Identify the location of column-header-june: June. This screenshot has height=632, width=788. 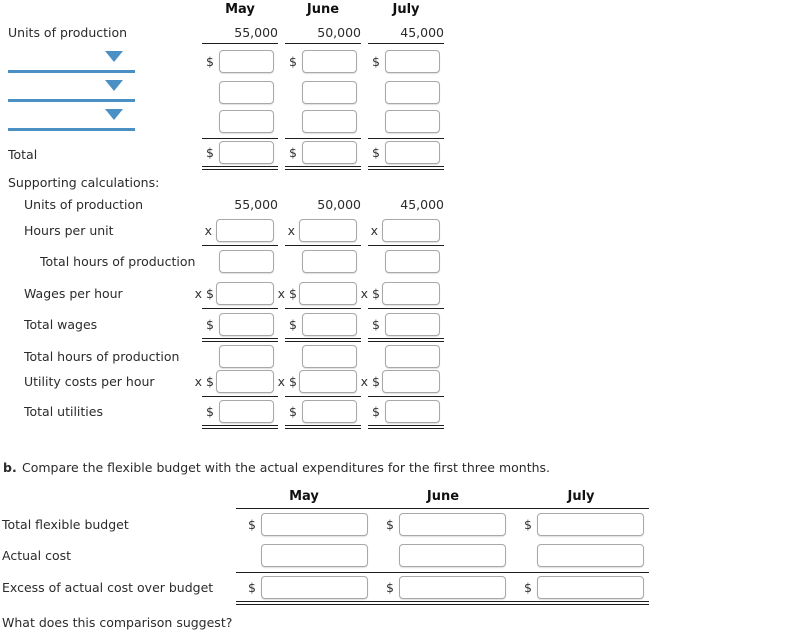
(323, 9).